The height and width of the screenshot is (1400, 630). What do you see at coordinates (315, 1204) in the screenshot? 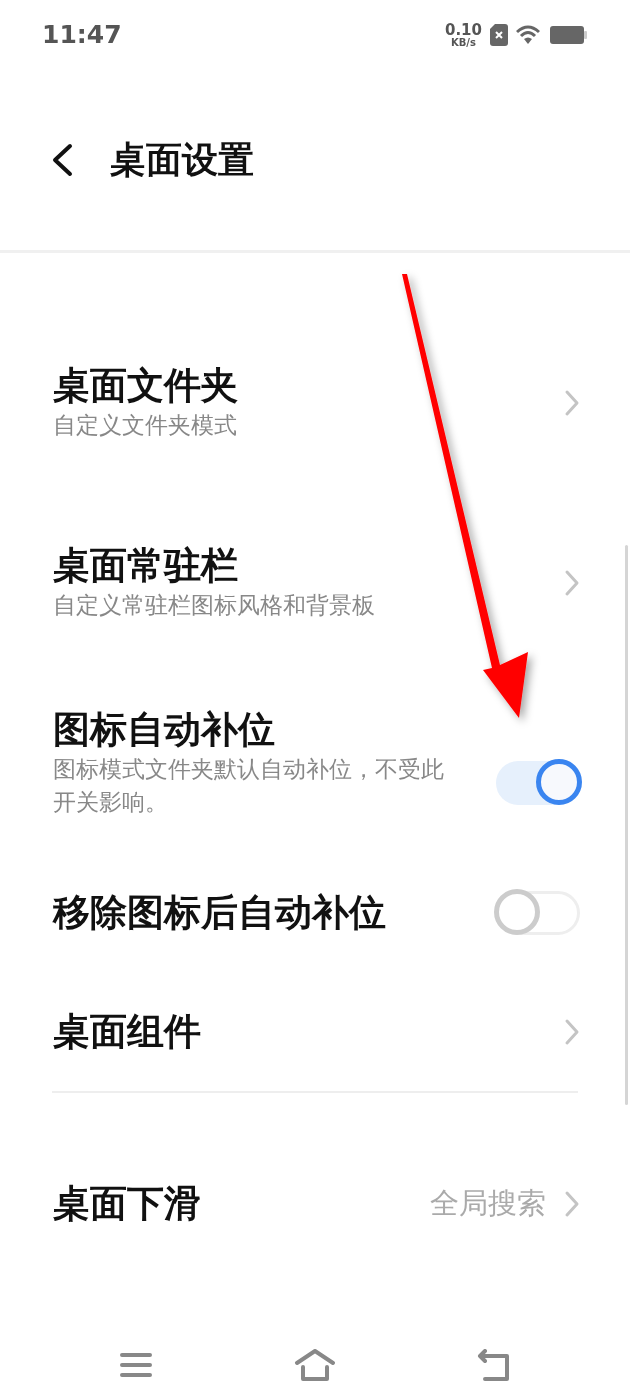
I see `settings-row: 桌面下滑 全局搜索` at bounding box center [315, 1204].